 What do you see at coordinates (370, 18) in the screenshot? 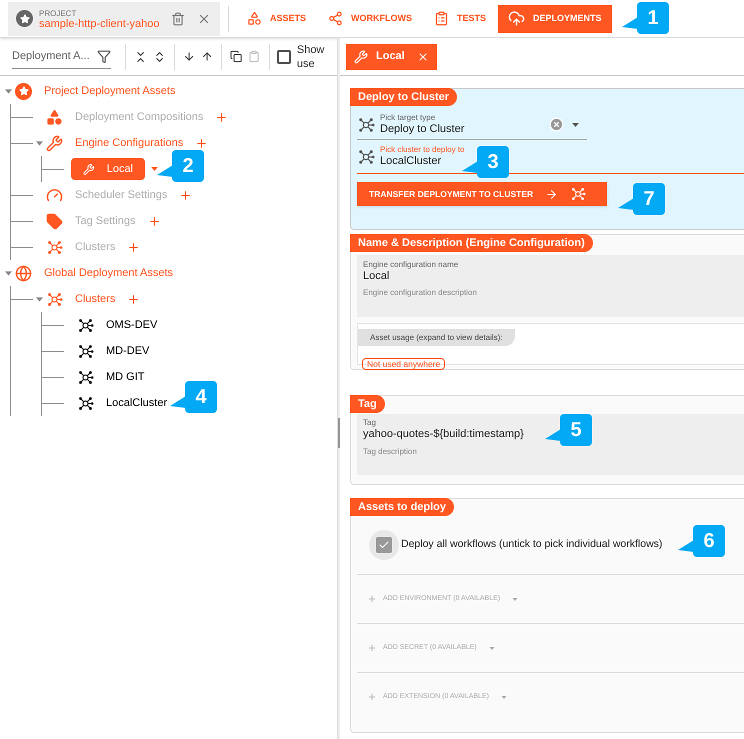
I see `nav-tab: WORKFLOWS` at bounding box center [370, 18].